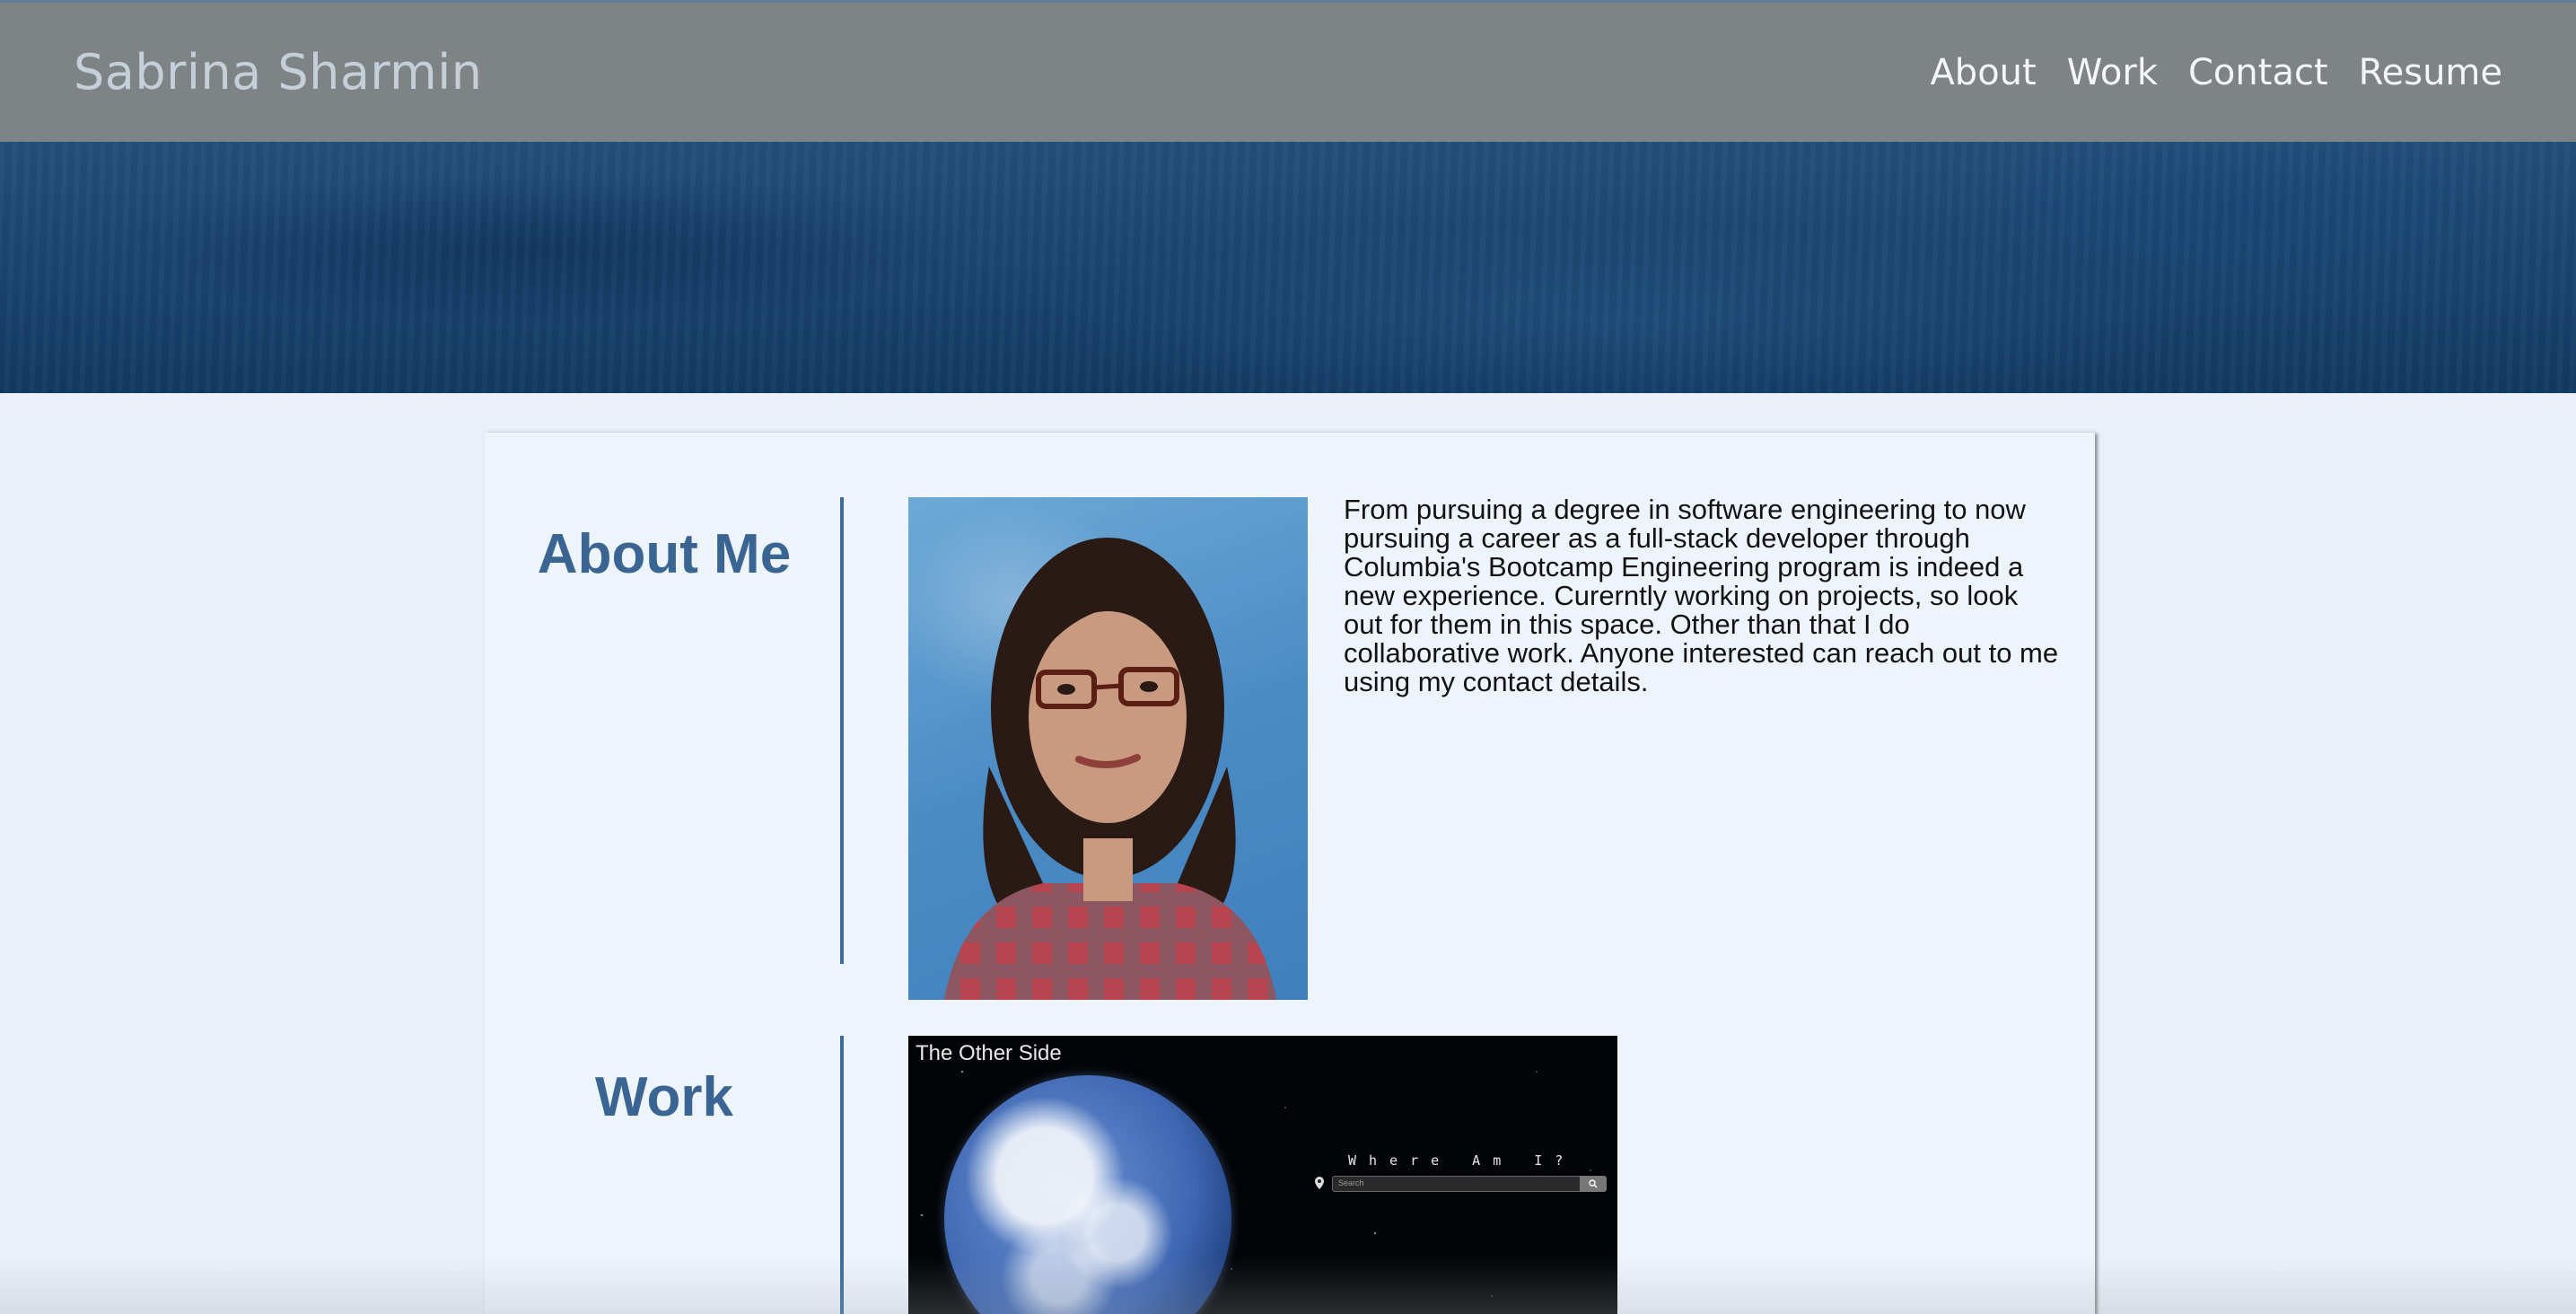 This screenshot has width=2576, height=1314. What do you see at coordinates (1462, 1160) in the screenshot?
I see `project-heading: Where Am I?` at bounding box center [1462, 1160].